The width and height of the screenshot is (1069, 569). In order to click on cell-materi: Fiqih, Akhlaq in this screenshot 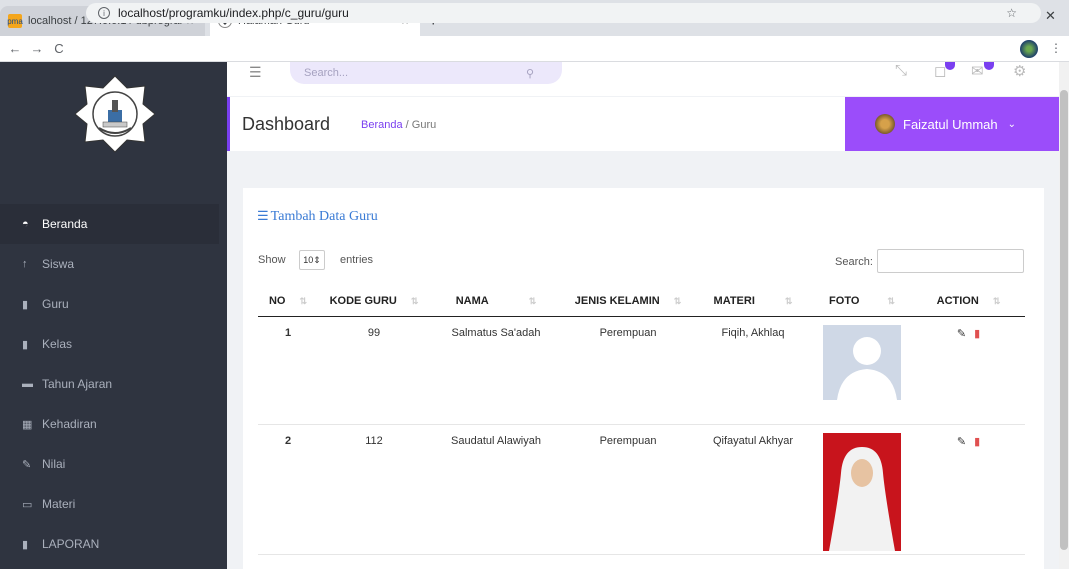, I will do `click(753, 370)`.